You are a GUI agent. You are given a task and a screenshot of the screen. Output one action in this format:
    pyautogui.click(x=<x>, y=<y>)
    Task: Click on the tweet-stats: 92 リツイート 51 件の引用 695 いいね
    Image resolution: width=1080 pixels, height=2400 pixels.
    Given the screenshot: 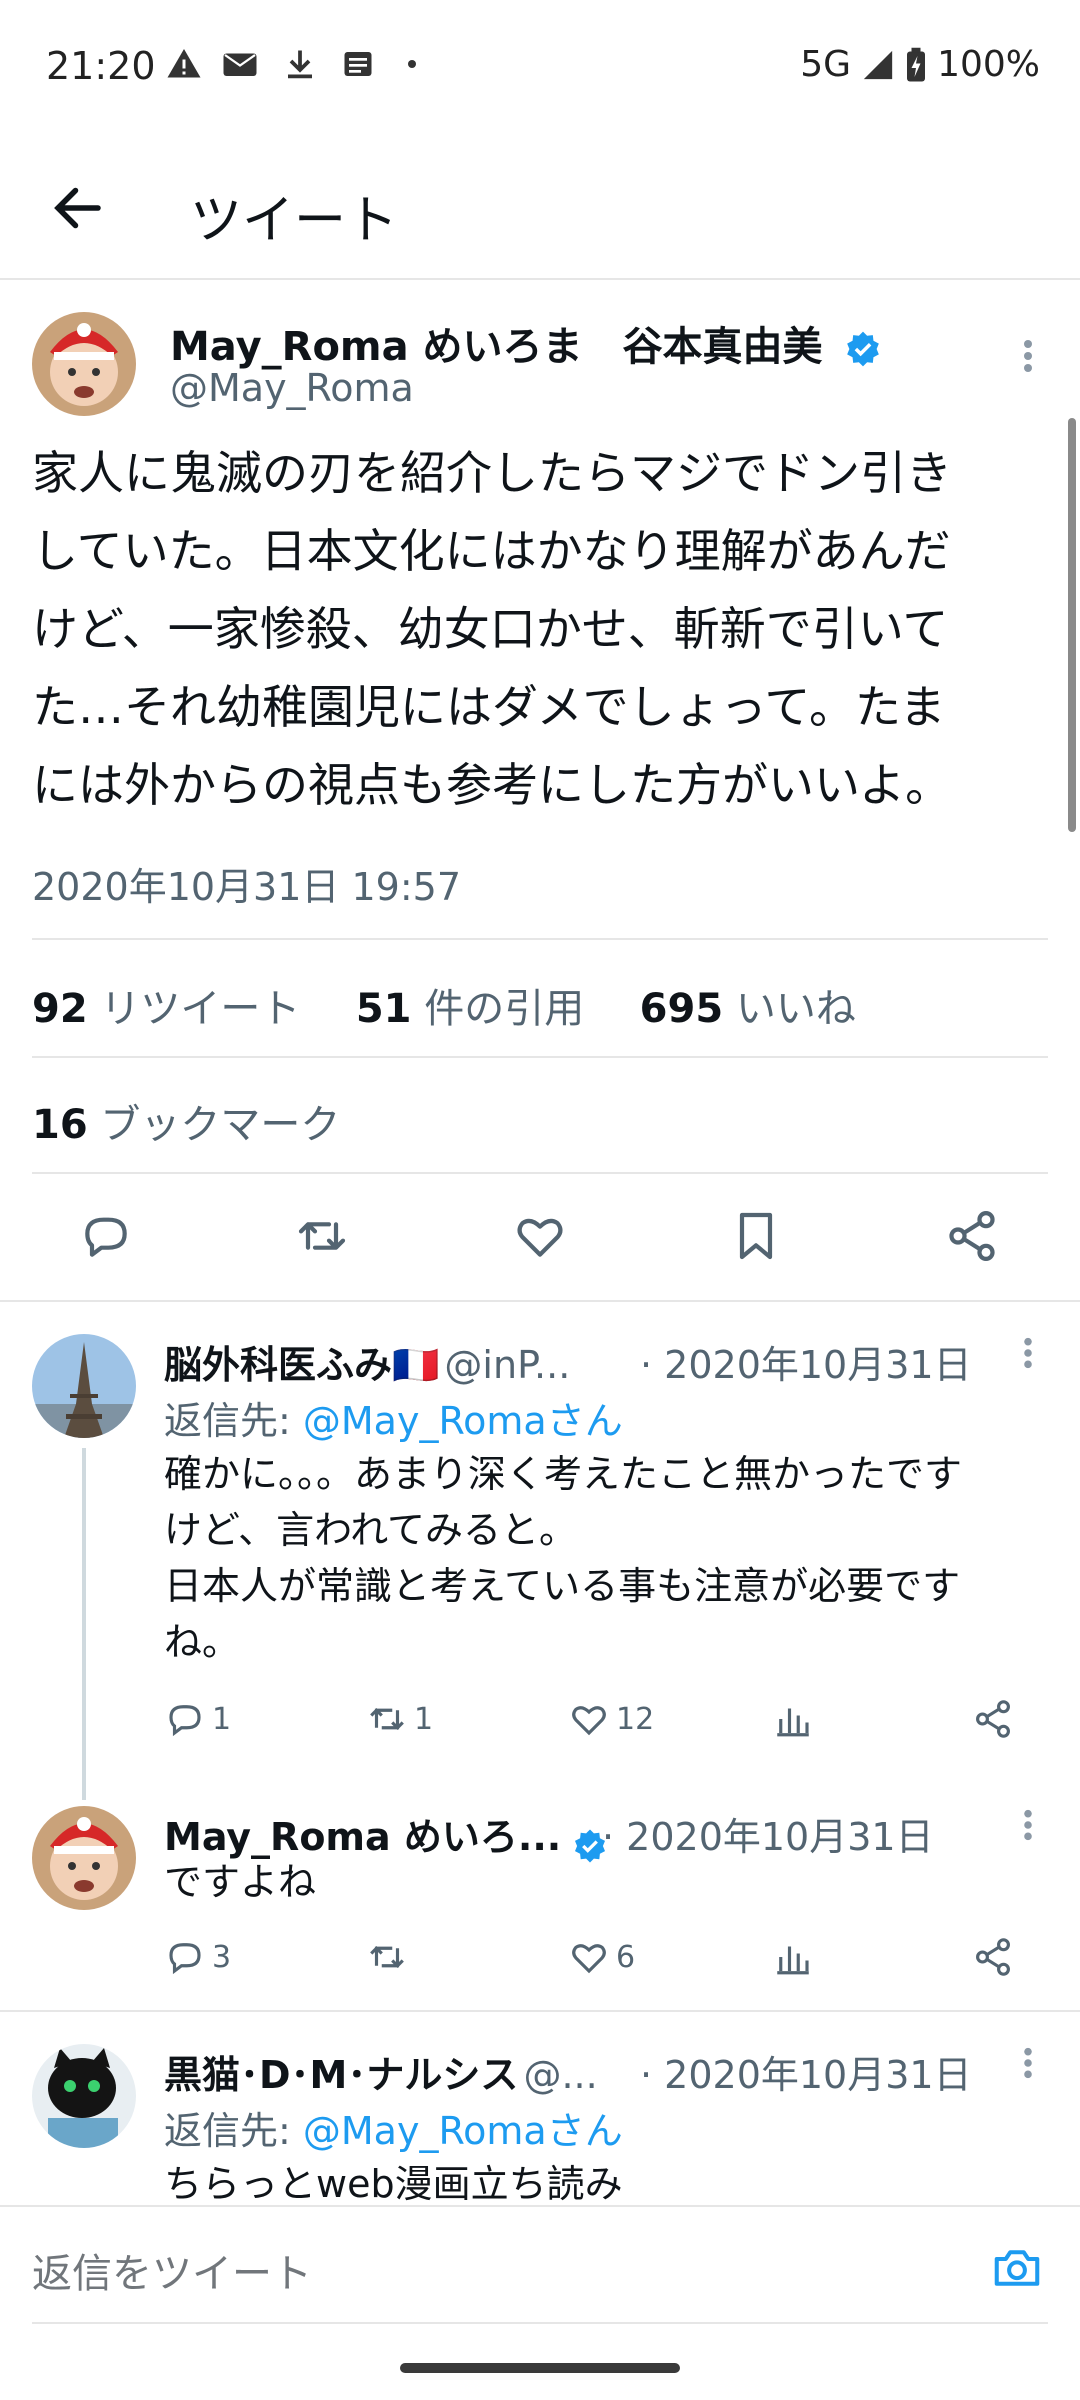 What is the action you would take?
    pyautogui.click(x=444, y=1005)
    